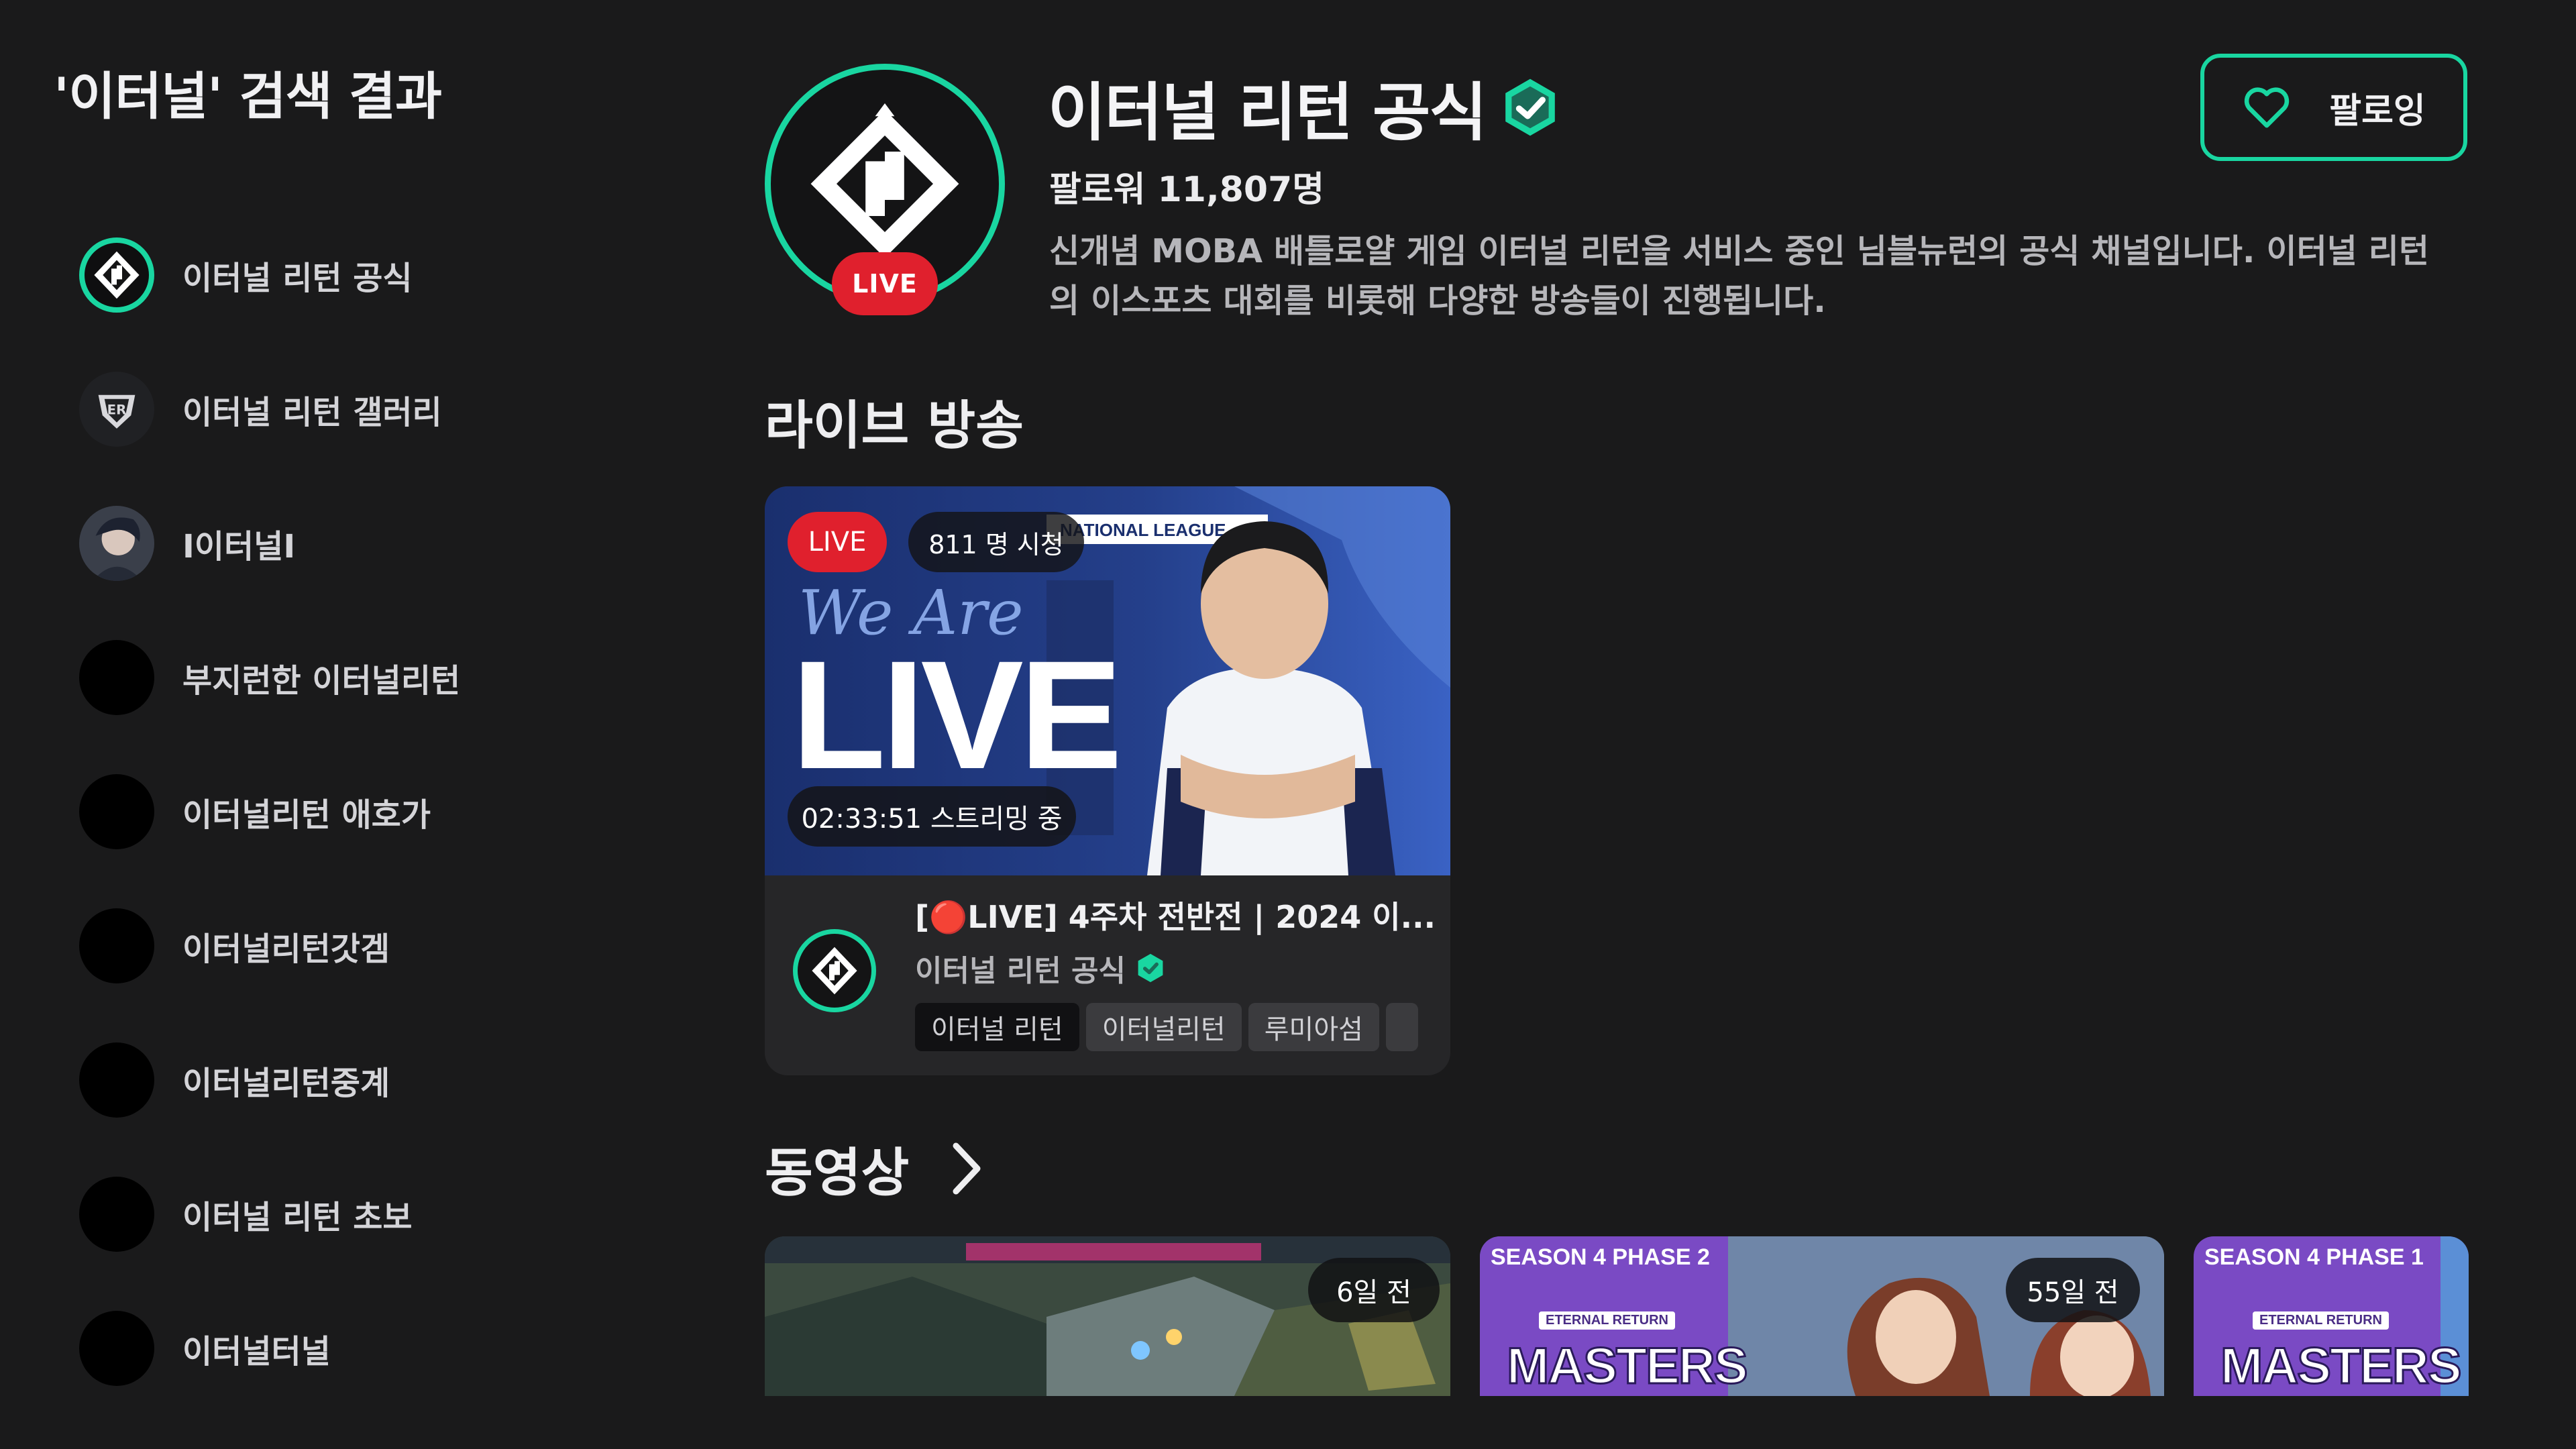 This screenshot has height=1449, width=2576. What do you see at coordinates (967, 1168) in the screenshot?
I see `chevron-right-icon` at bounding box center [967, 1168].